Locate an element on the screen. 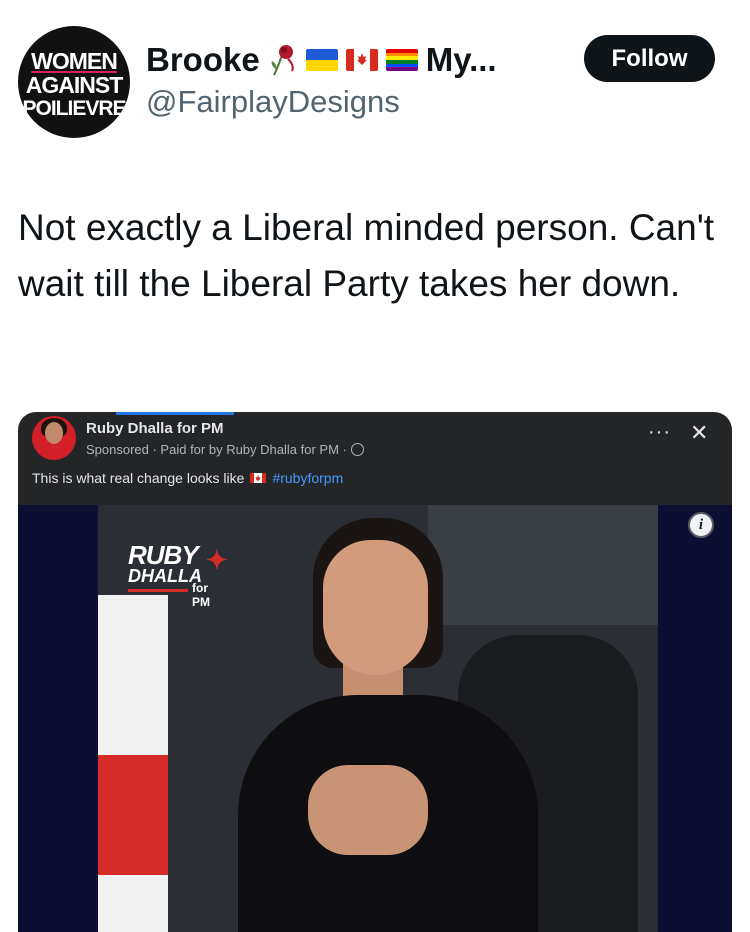 Image resolution: width=750 pixels, height=932 pixels. canada-flag-small-icon is located at coordinates (258, 478).